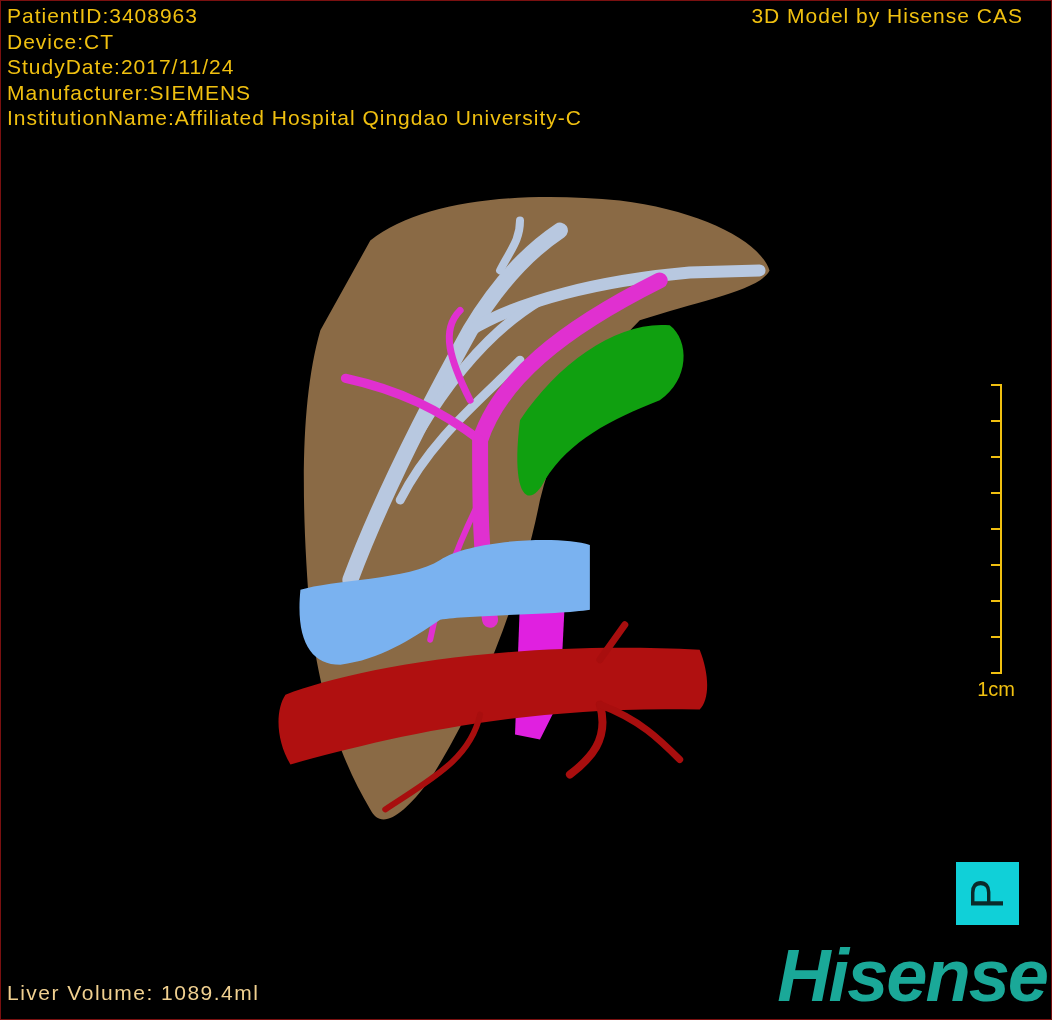 Image resolution: width=1052 pixels, height=1020 pixels. I want to click on info-text: Manufacturer:SIEMENS, so click(130, 92).